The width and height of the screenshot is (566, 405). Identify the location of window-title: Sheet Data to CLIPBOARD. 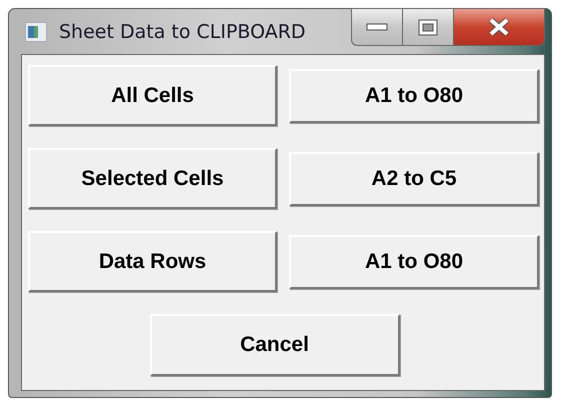
(182, 31).